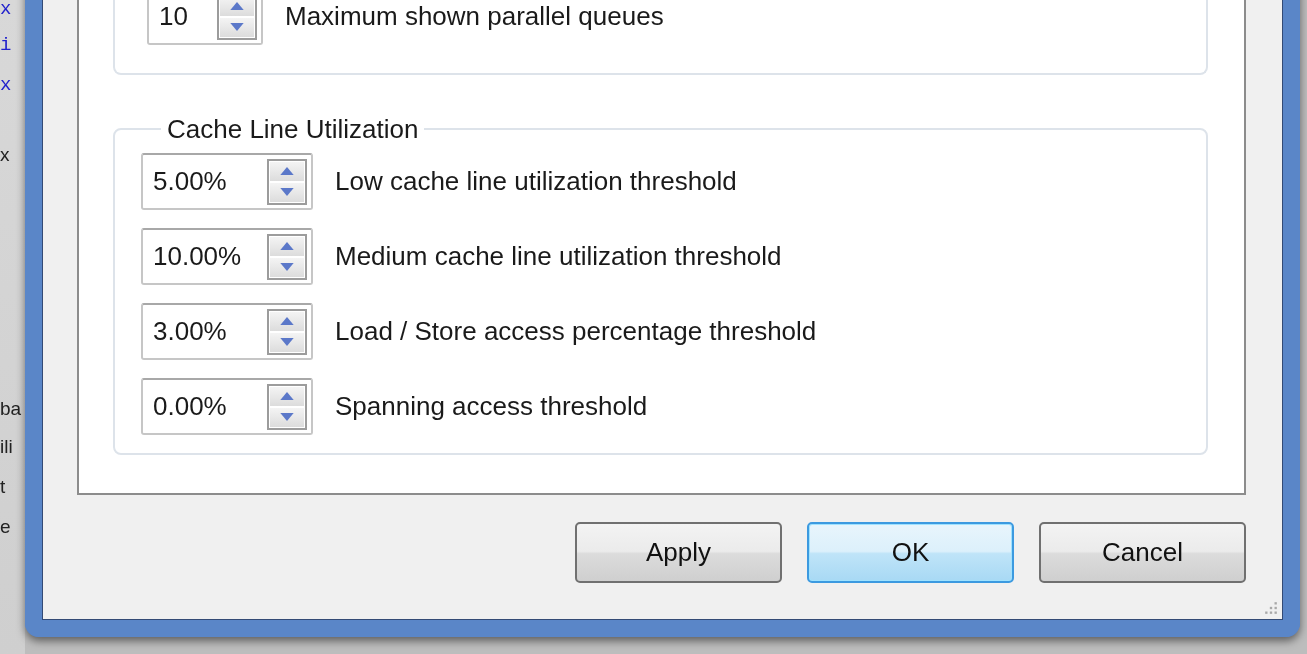 Image resolution: width=1307 pixels, height=654 pixels. Describe the element at coordinates (11, 409) in the screenshot. I see `background-text: ba` at that location.